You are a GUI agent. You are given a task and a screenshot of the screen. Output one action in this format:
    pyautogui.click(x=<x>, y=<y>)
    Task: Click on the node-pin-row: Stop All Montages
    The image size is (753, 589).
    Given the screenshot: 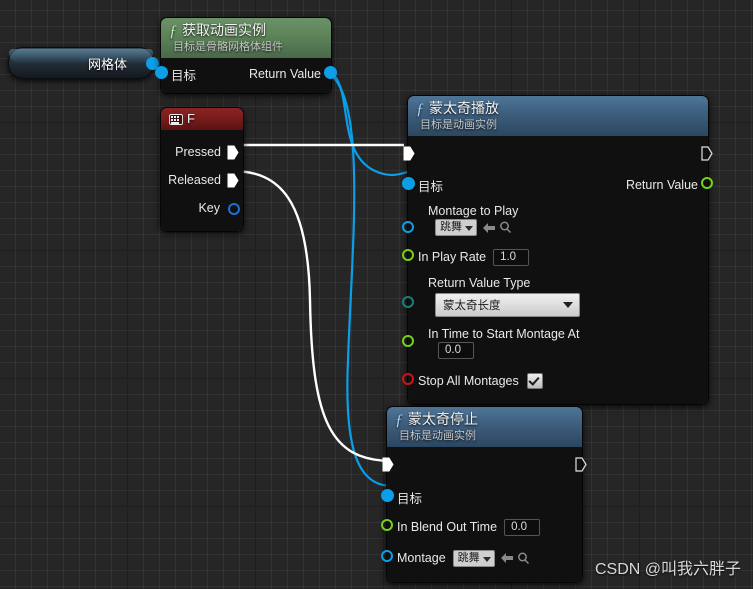 What is the action you would take?
    pyautogui.click(x=555, y=381)
    